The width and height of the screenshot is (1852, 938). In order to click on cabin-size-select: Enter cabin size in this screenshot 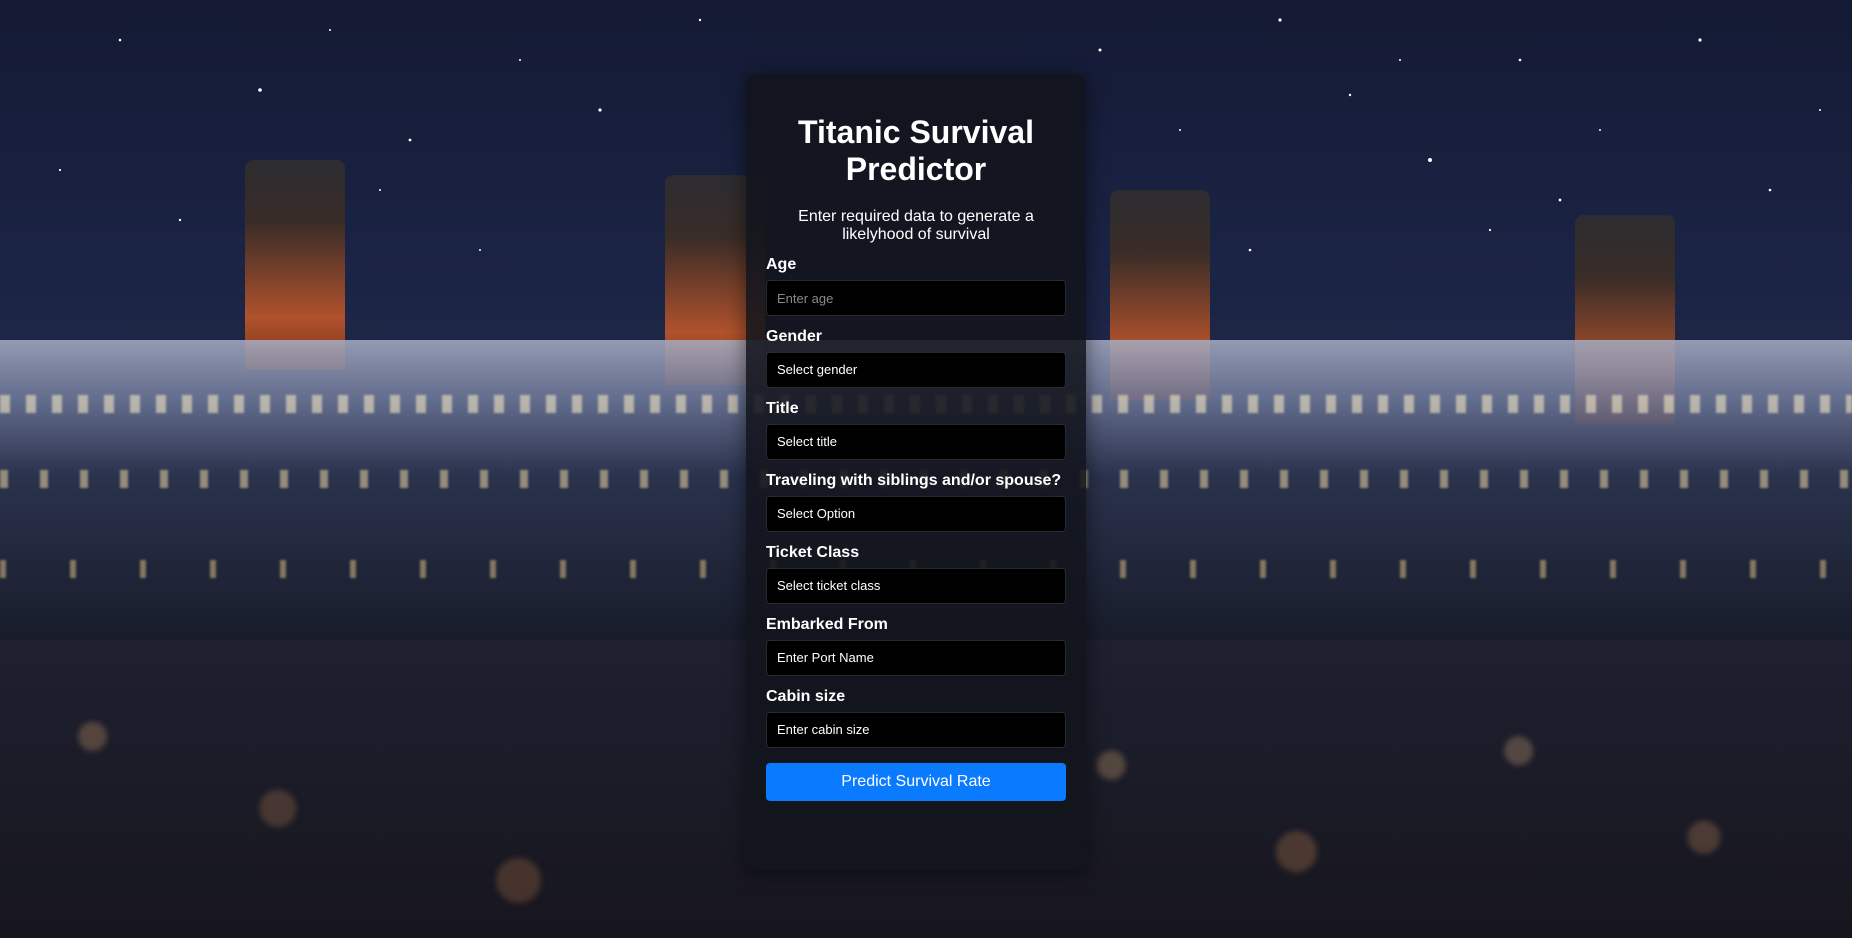, I will do `click(916, 730)`.